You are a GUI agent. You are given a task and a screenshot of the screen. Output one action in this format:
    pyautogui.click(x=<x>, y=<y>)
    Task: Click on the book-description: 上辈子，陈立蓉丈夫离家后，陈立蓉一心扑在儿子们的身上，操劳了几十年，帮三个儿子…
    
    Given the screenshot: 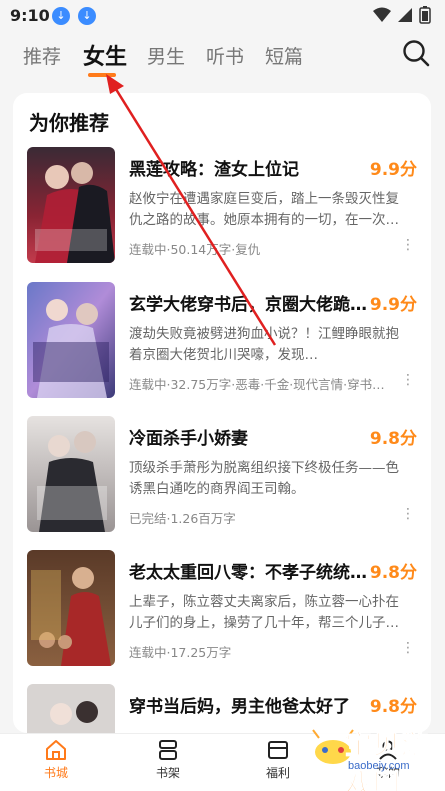 What is the action you would take?
    pyautogui.click(x=264, y=612)
    